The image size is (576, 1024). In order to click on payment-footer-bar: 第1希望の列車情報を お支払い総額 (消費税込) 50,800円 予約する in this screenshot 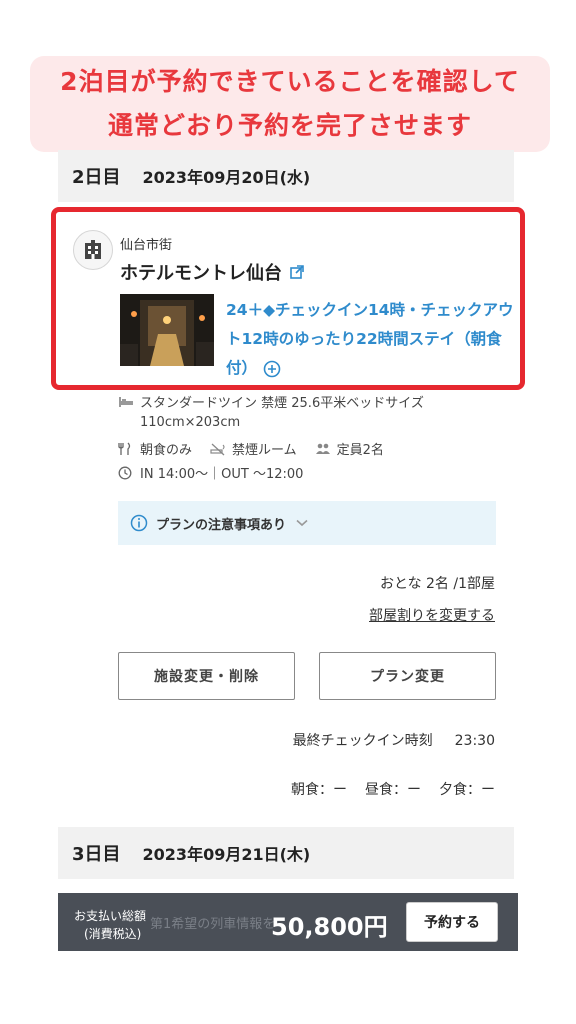, I will do `click(288, 922)`.